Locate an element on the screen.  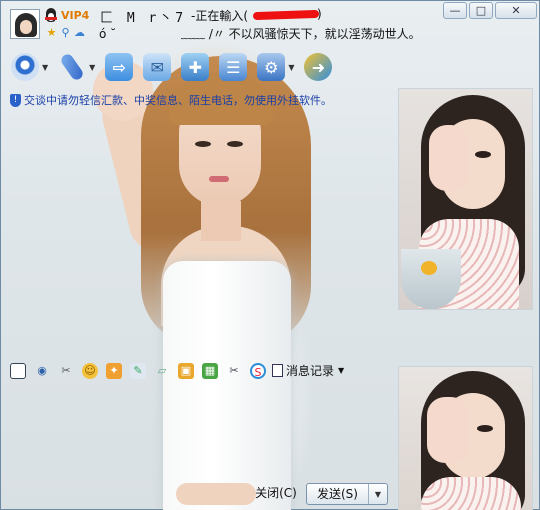
maximize-button: □ is located at coordinates (481, 10).